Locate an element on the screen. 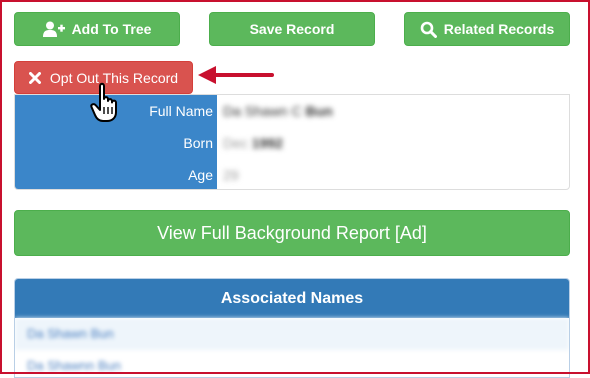 This screenshot has width=590, height=378. search-icon is located at coordinates (428, 29).